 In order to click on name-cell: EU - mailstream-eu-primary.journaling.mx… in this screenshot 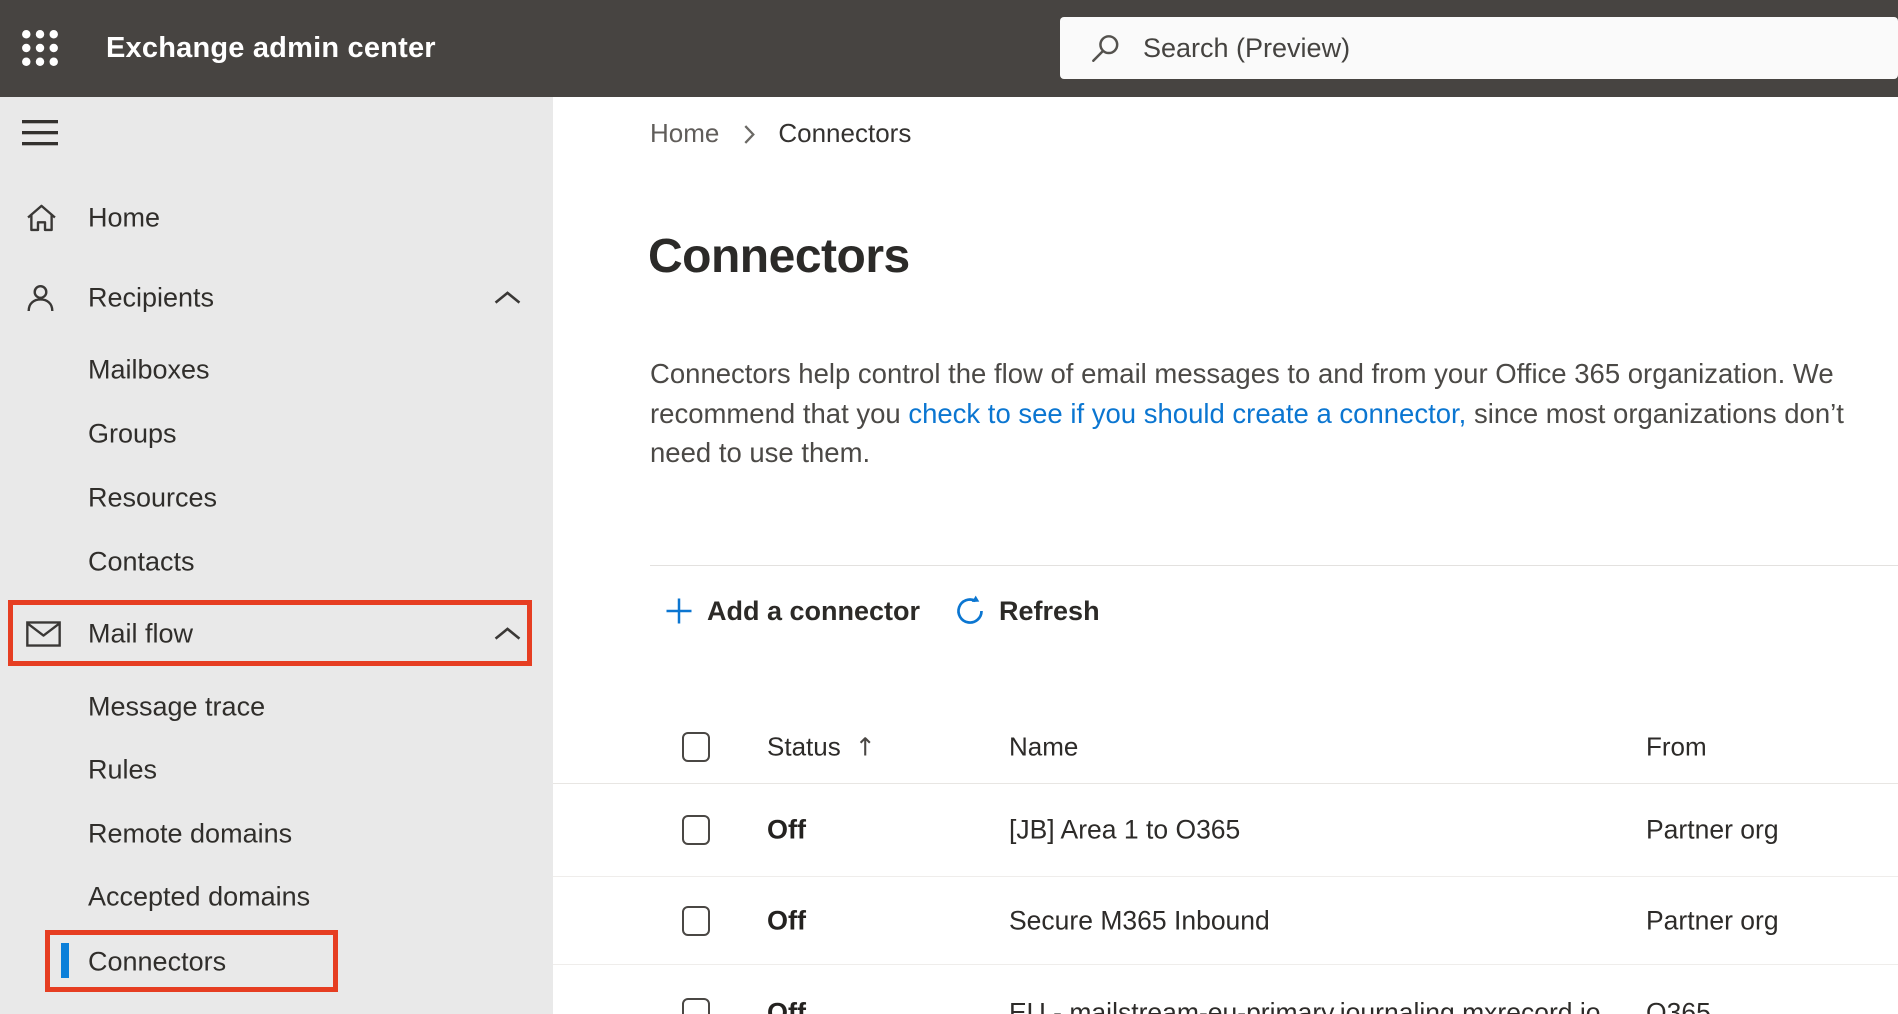, I will do `click(1305, 1005)`.